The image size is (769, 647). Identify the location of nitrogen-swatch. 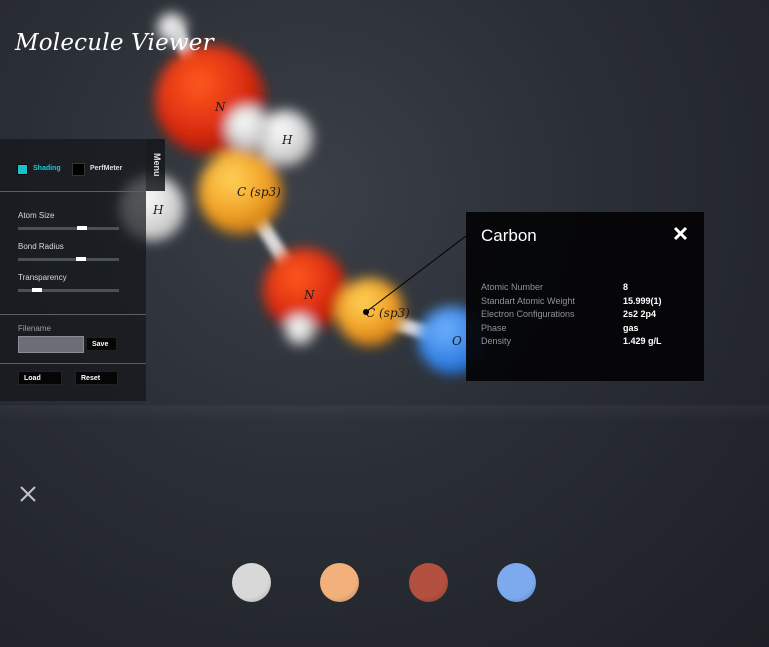
(428, 582).